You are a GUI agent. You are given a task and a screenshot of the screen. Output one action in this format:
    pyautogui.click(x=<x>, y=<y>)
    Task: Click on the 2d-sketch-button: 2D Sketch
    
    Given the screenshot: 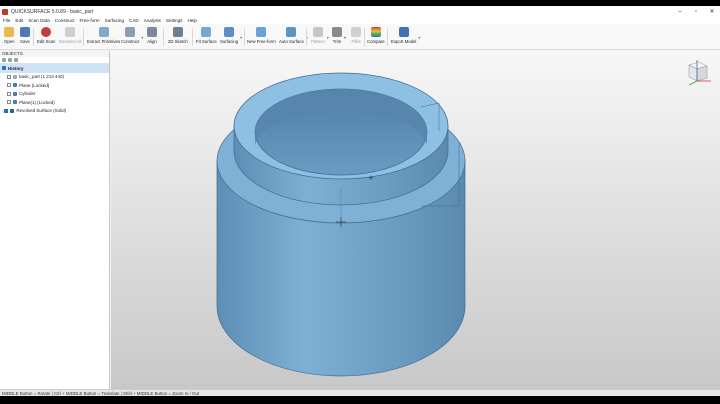 What is the action you would take?
    pyautogui.click(x=178, y=38)
    